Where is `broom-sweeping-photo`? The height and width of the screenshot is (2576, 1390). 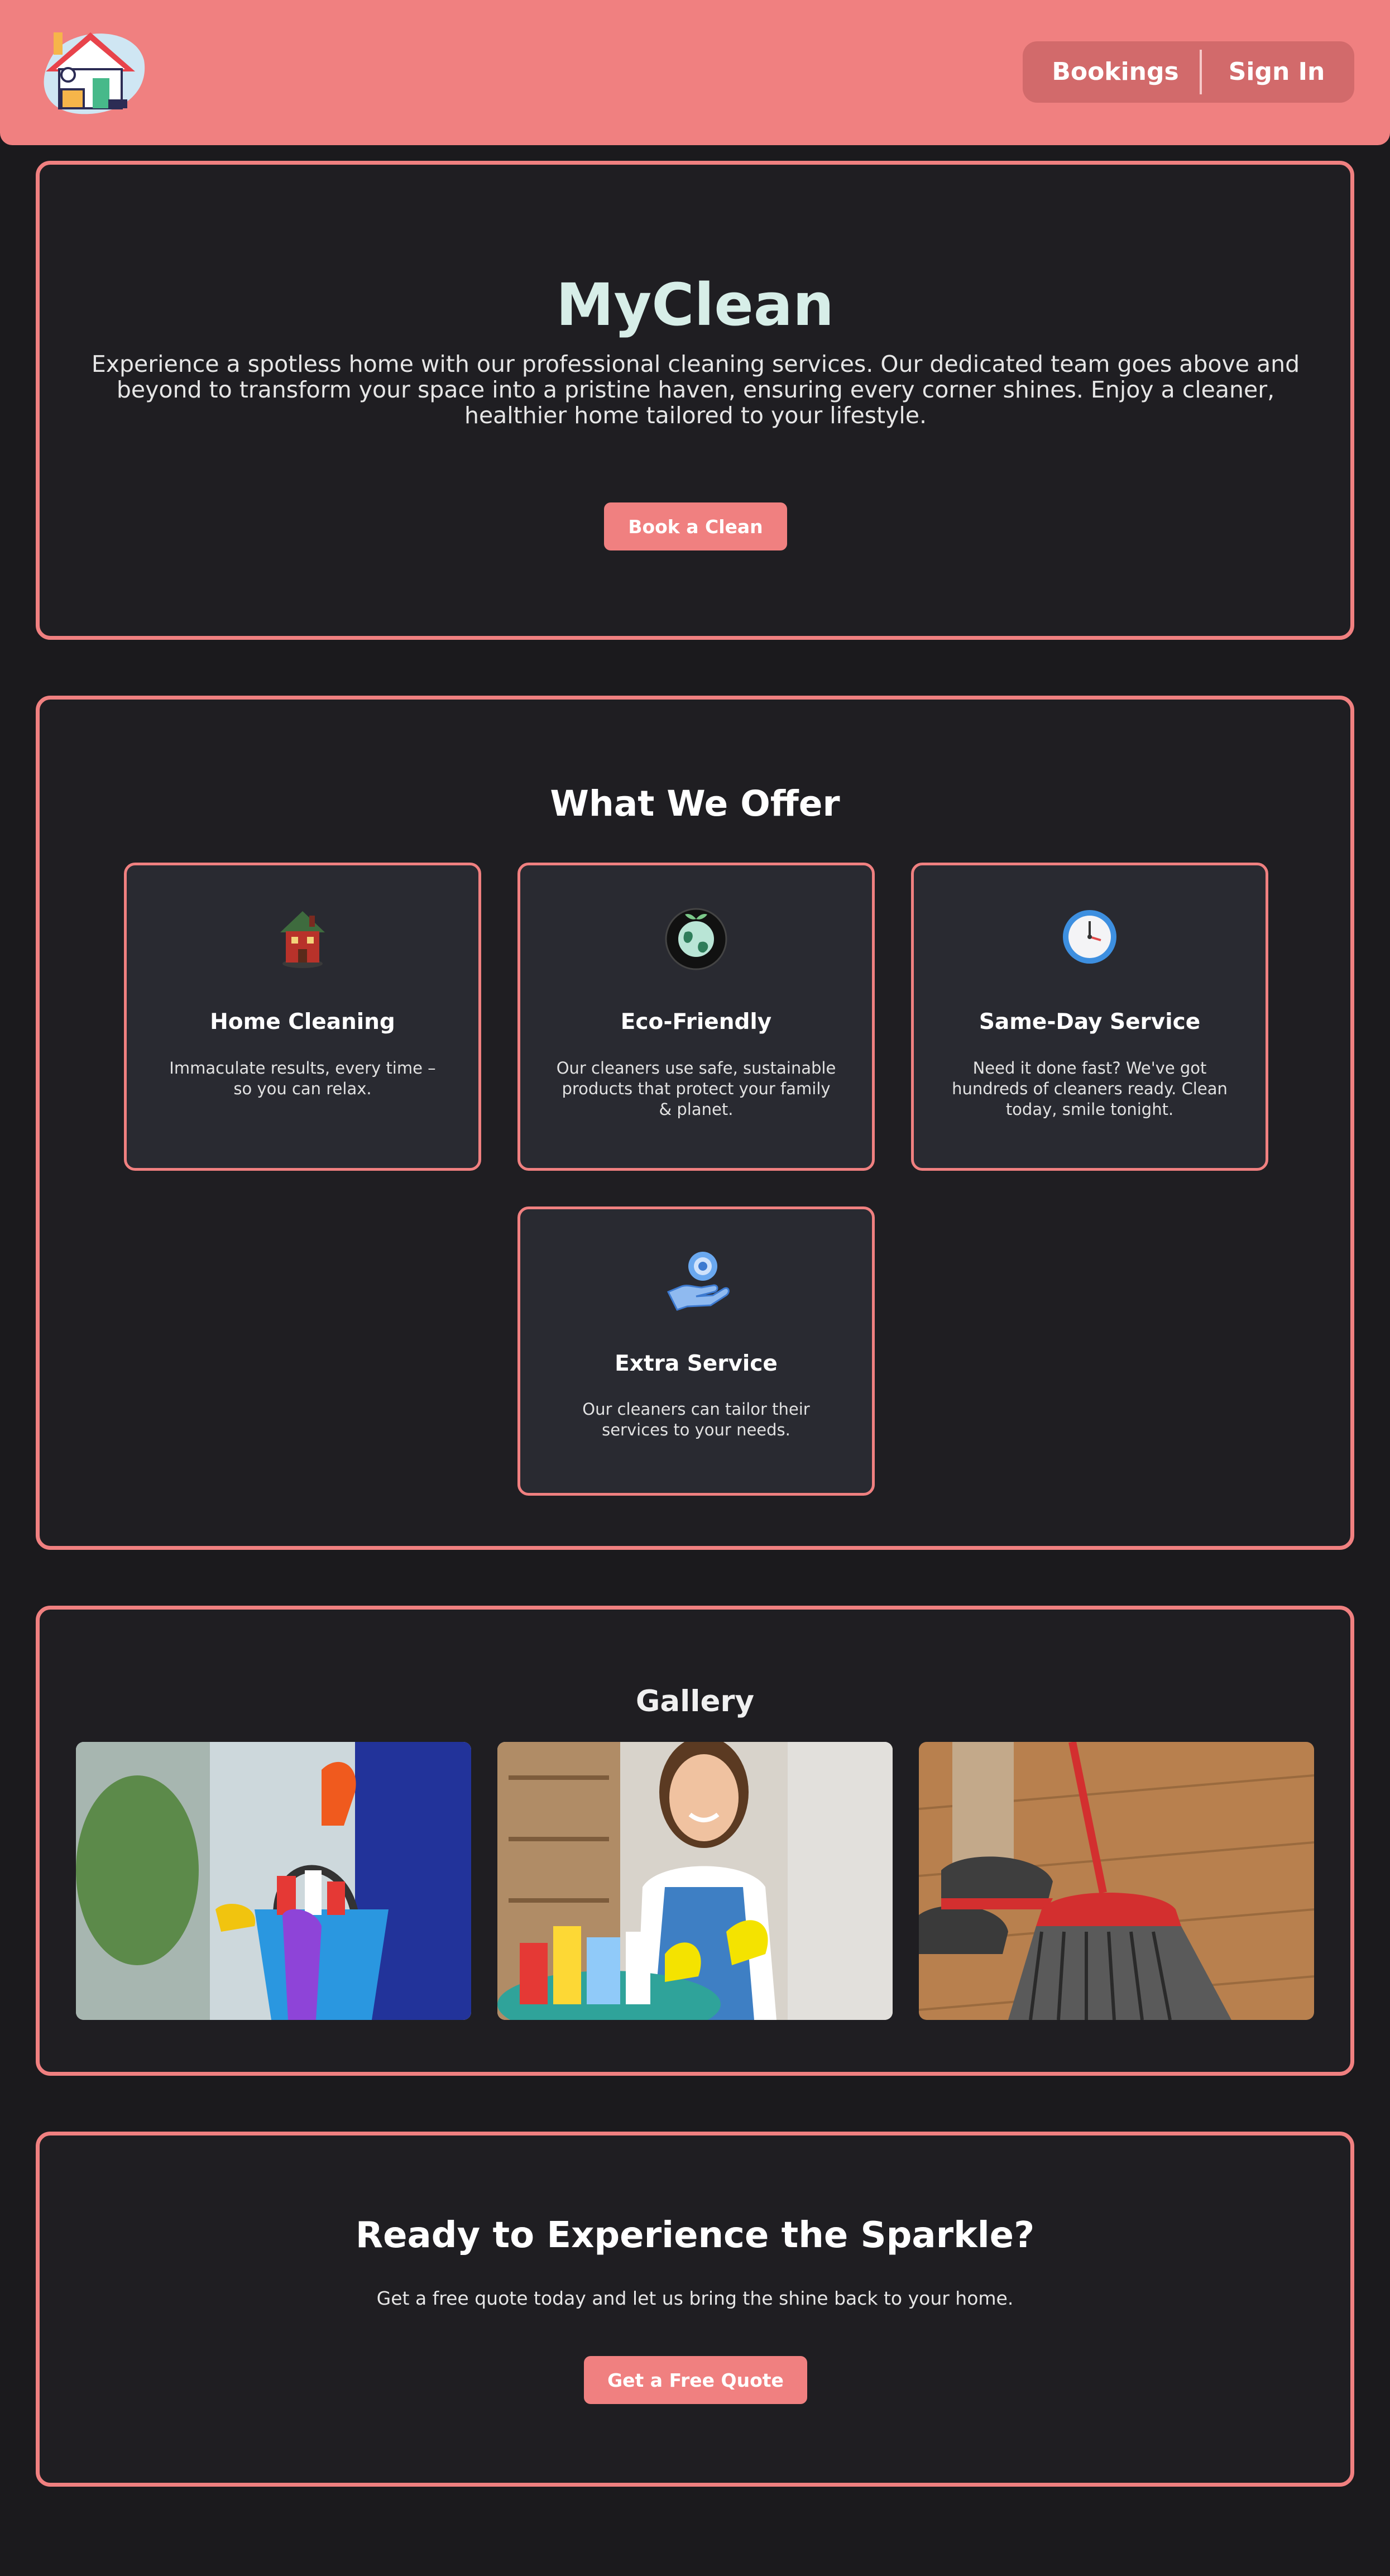 broom-sweeping-photo is located at coordinates (1116, 1881).